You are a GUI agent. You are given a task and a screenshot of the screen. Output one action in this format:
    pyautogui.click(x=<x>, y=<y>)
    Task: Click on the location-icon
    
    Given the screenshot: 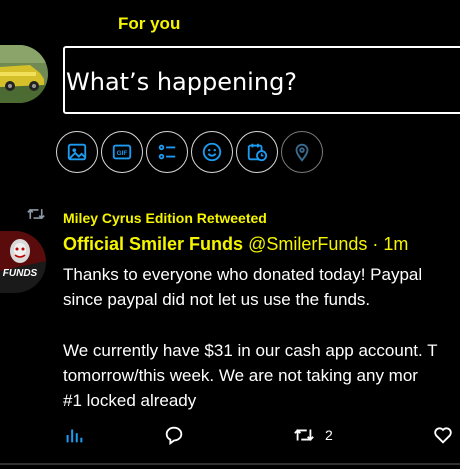 What is the action you would take?
    pyautogui.click(x=302, y=152)
    